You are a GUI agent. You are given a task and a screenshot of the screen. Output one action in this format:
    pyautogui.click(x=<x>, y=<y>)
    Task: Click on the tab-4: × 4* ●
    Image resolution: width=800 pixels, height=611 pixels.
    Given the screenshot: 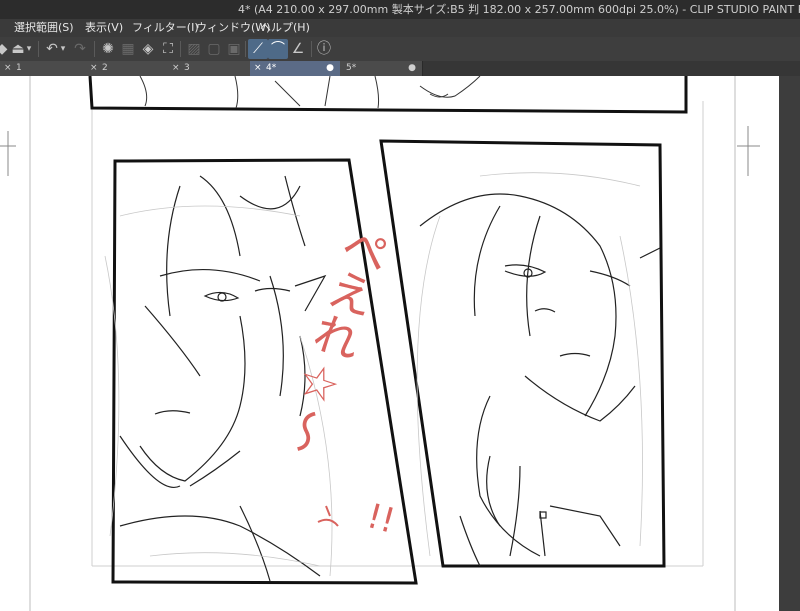 What is the action you would take?
    pyautogui.click(x=295, y=68)
    